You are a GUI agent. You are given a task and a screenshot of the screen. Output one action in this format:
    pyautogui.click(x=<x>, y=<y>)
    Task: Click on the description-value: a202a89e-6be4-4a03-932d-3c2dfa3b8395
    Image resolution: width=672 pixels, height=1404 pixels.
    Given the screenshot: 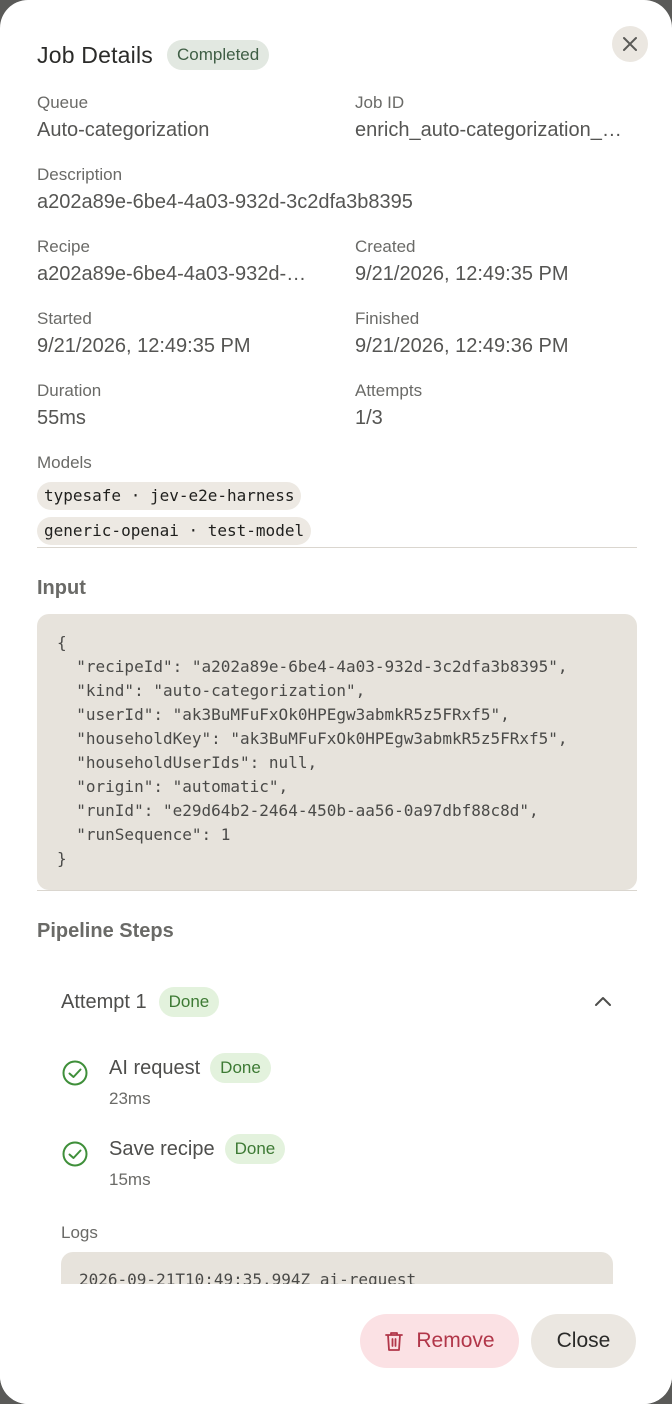 What is the action you would take?
    pyautogui.click(x=225, y=202)
    